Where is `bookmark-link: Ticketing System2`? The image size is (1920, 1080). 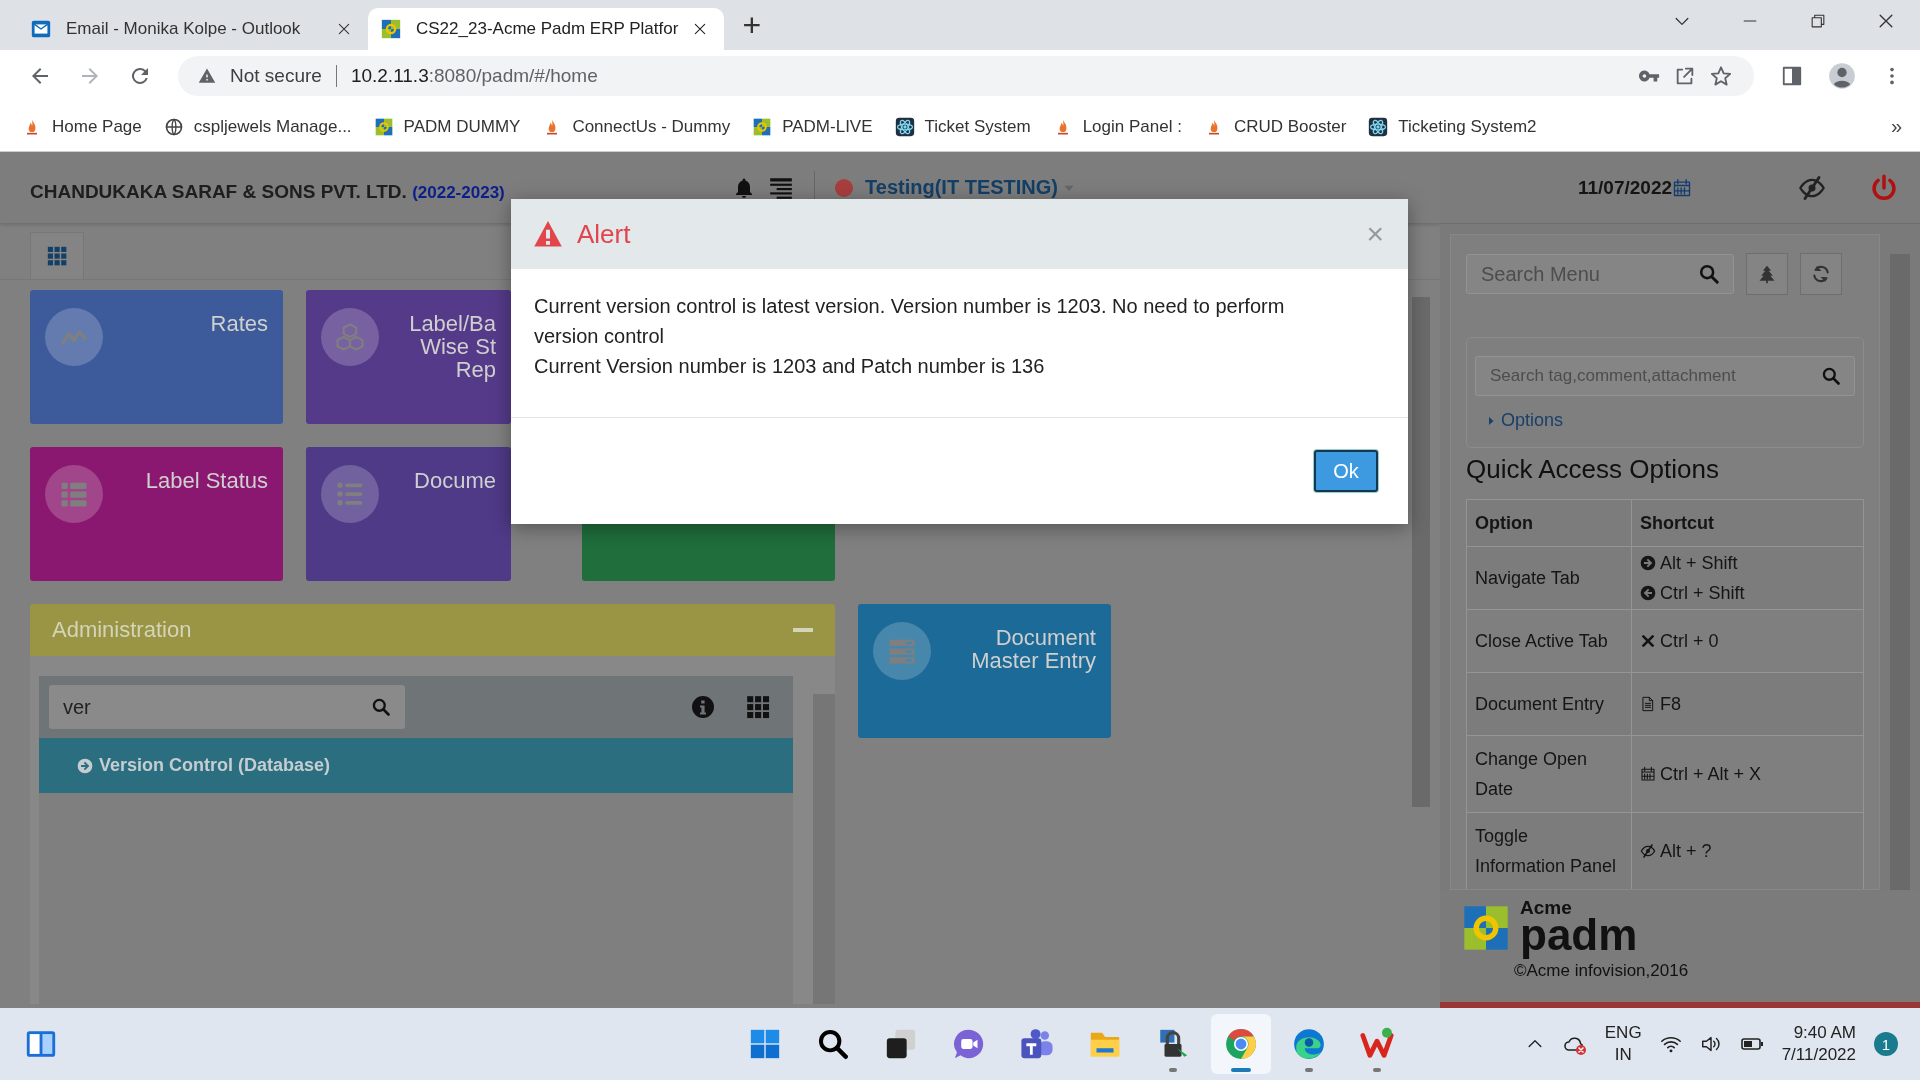
bookmark-link: Ticketing System2 is located at coordinates (1452, 126).